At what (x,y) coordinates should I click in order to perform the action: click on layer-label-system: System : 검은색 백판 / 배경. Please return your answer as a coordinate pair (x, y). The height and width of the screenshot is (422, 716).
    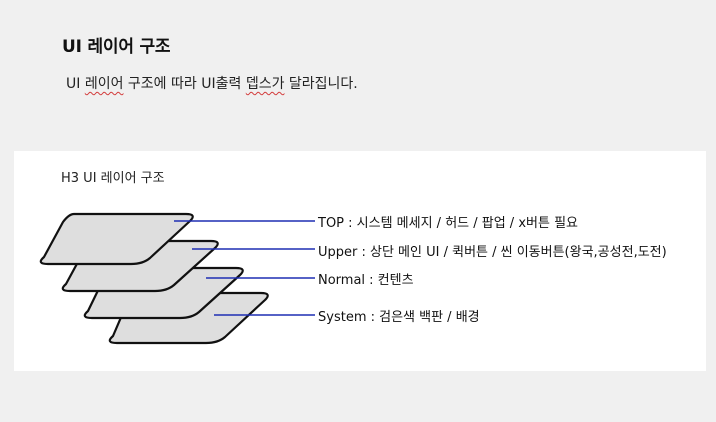
    Looking at the image, I should click on (399, 317).